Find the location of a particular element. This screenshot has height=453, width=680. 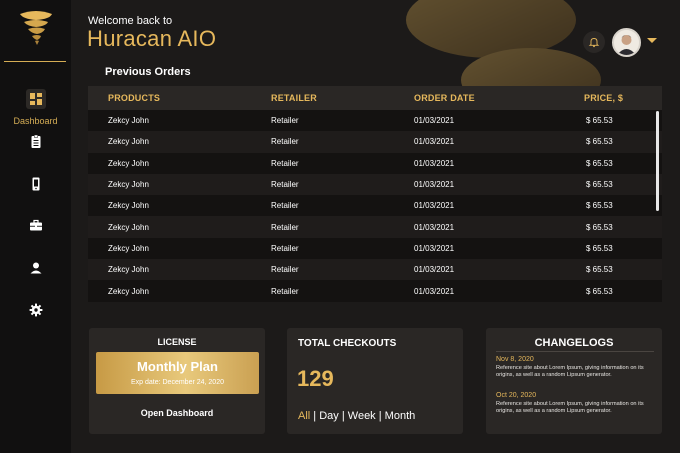

filter-month: Month is located at coordinates (400, 416).